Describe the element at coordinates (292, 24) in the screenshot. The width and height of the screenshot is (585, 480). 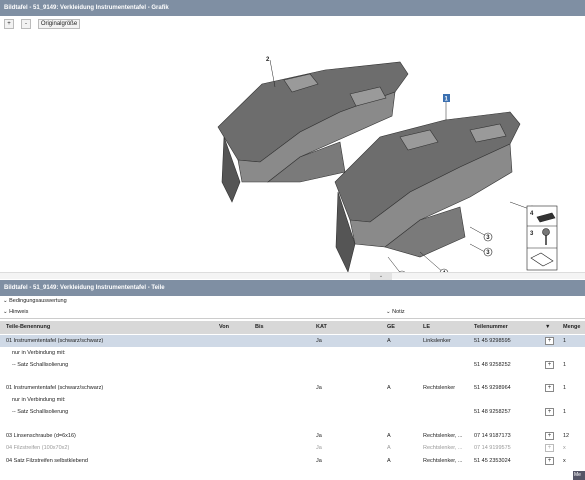
I see `graphic-toolbar: + - Originalgröße` at that location.